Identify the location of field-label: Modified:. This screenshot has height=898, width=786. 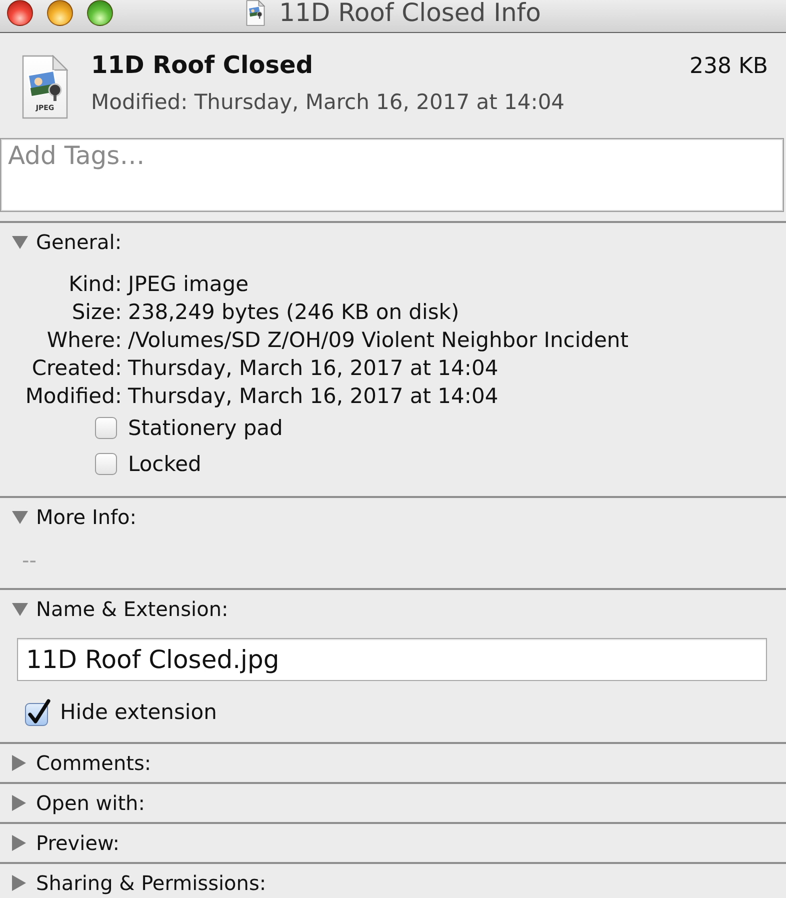
(73, 396).